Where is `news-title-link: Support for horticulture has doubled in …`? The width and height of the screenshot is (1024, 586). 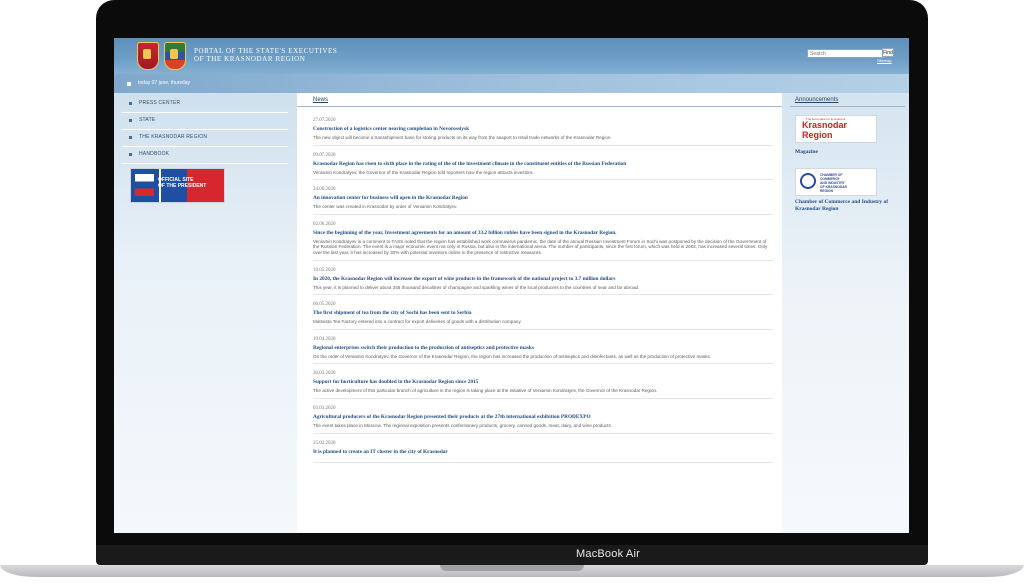 news-title-link: Support for horticulture has doubled in … is located at coordinates (543, 382).